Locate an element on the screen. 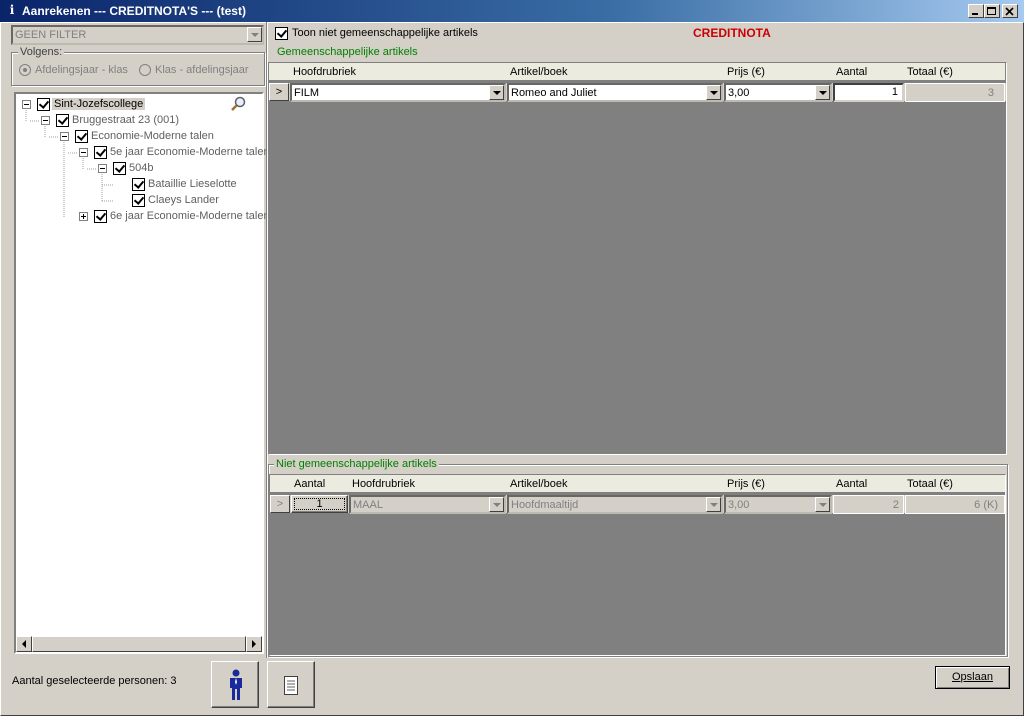 The height and width of the screenshot is (716, 1024). person-icon is located at coordinates (236, 684).